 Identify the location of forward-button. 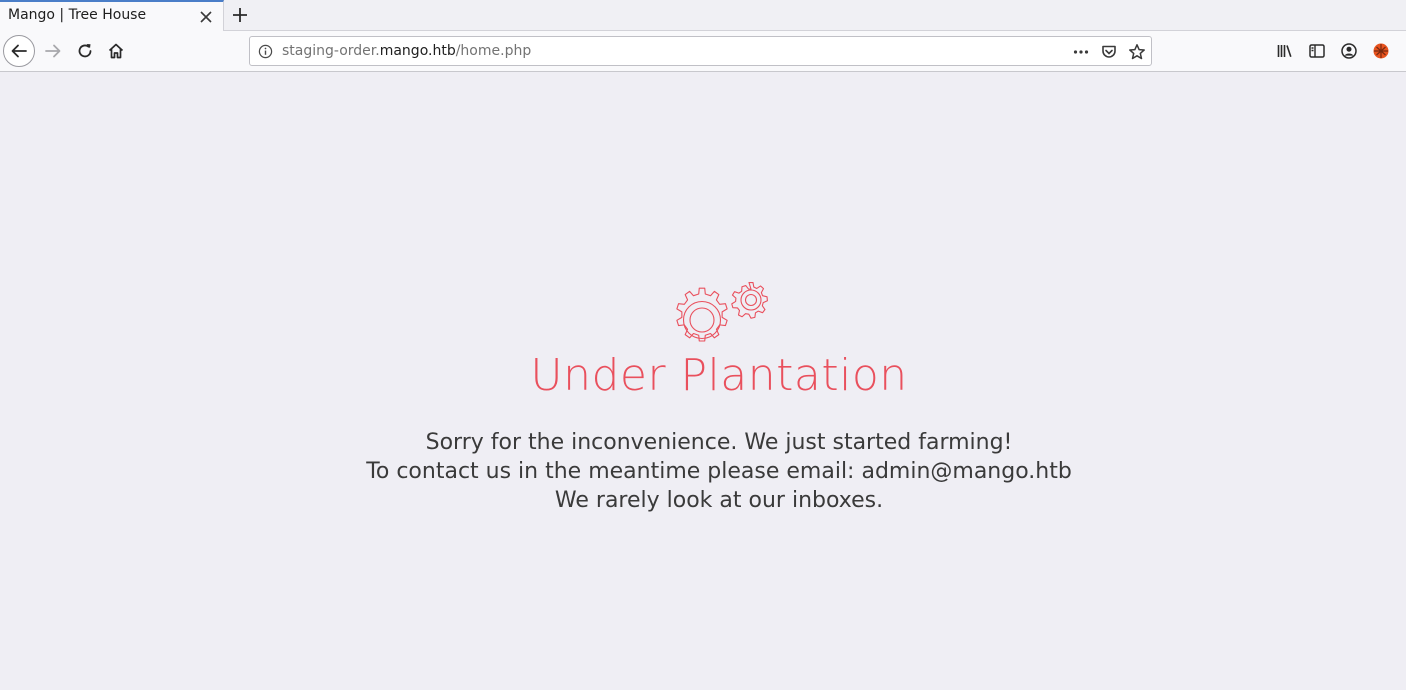
(53, 51).